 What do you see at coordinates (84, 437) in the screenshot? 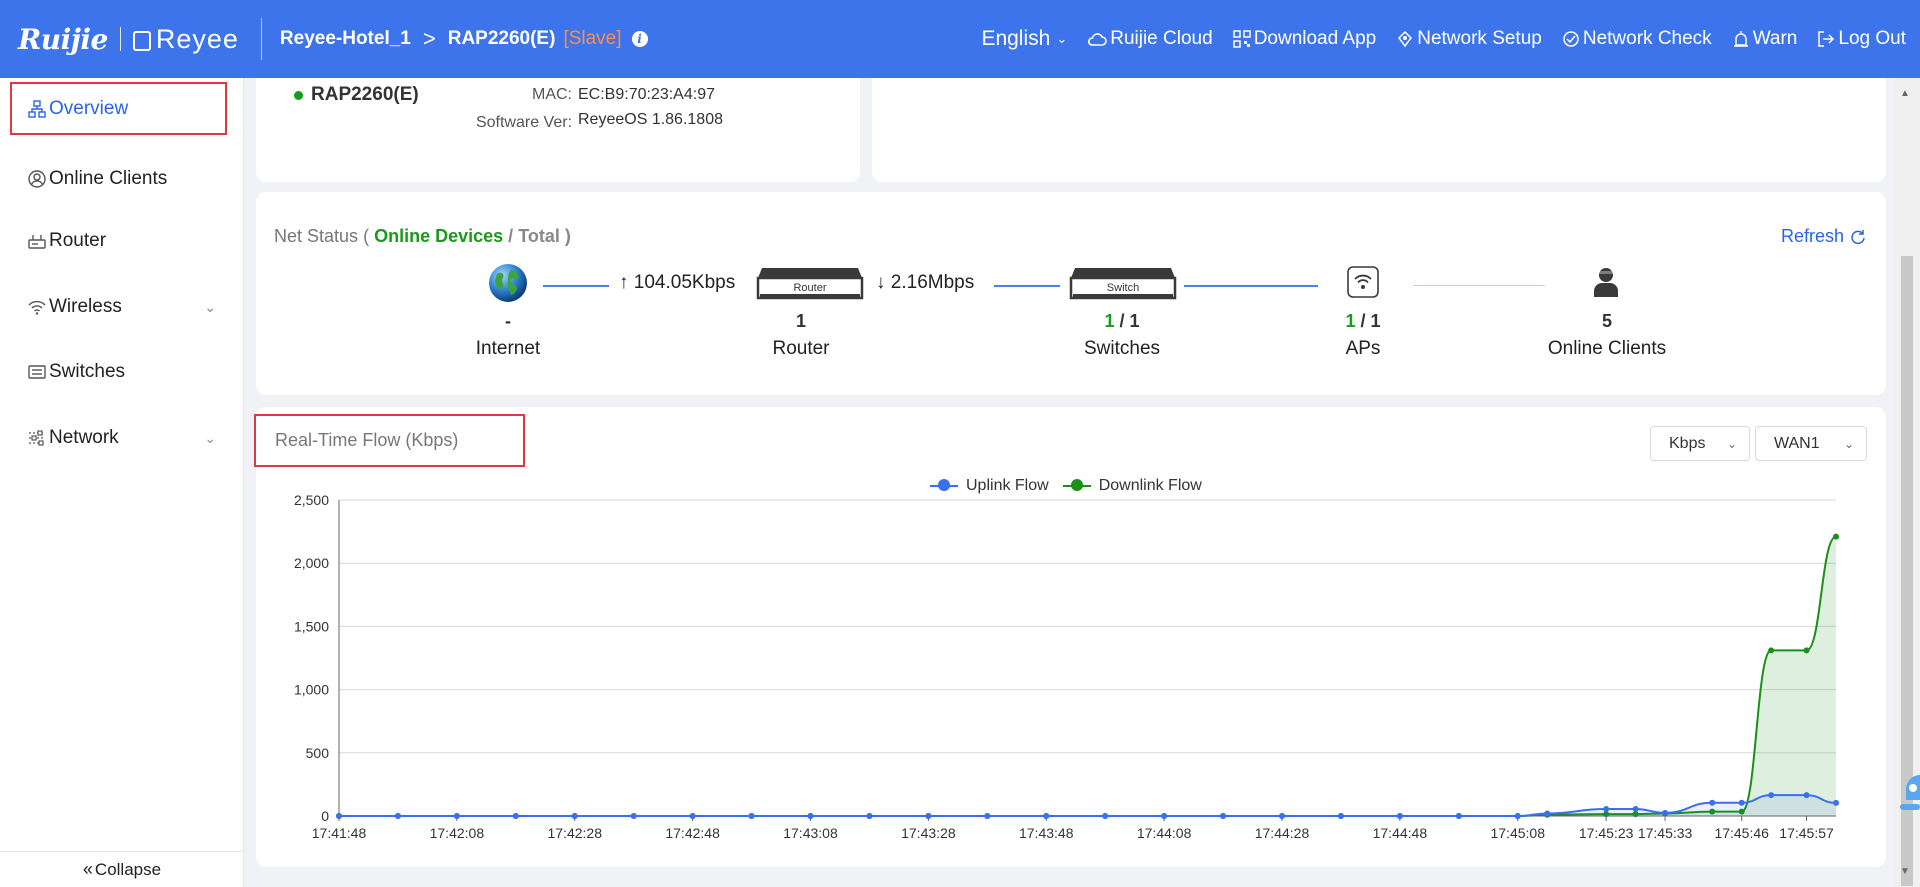
I see `sidebar-item-label: Network` at bounding box center [84, 437].